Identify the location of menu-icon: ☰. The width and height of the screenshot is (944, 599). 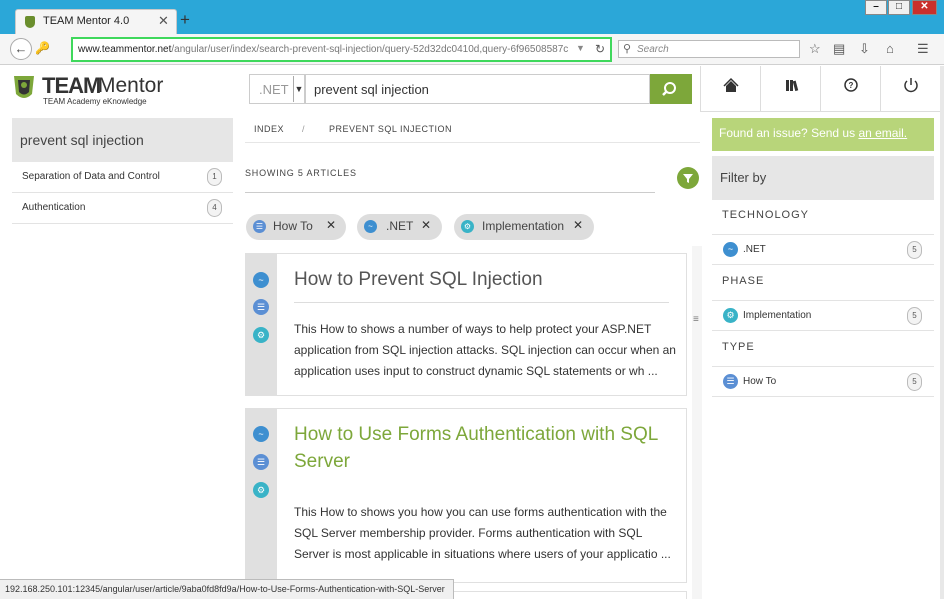
(923, 49).